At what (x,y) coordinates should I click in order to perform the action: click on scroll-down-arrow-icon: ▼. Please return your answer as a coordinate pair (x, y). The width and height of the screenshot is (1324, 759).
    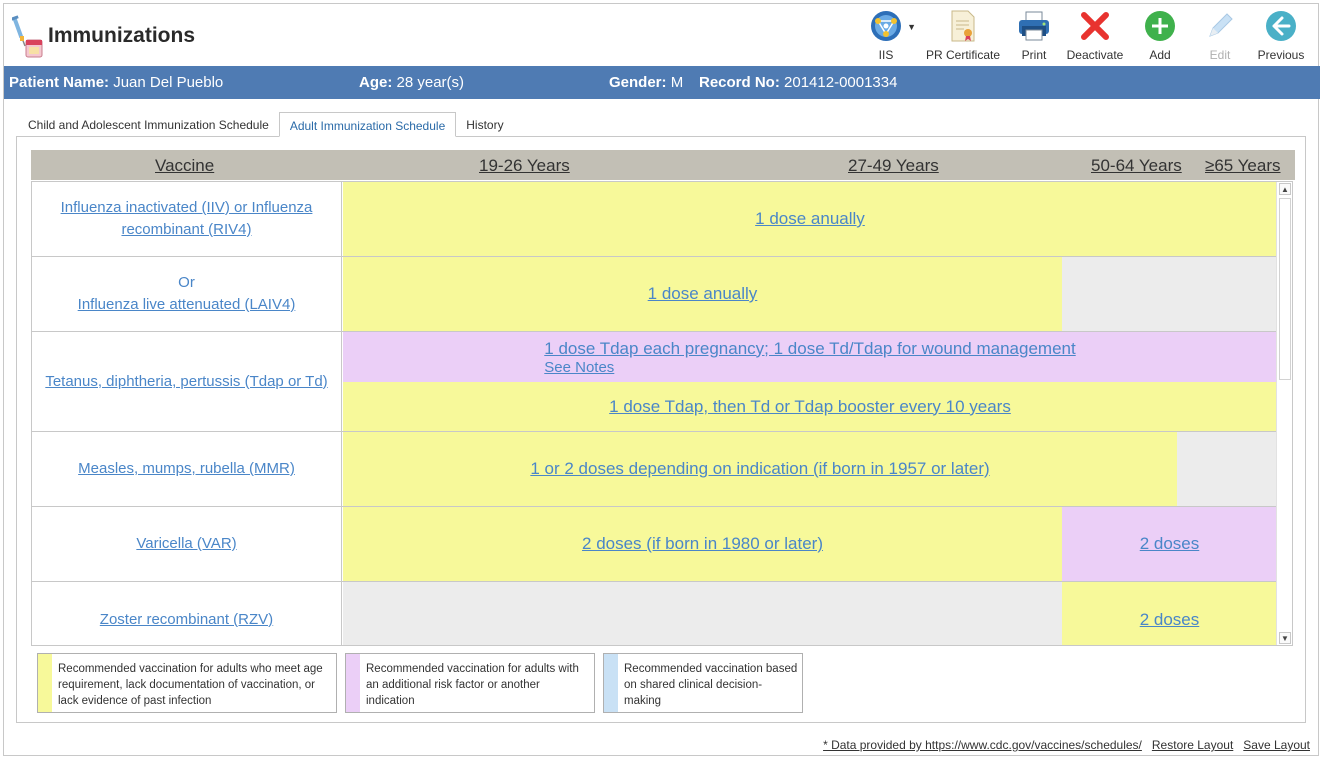
    Looking at the image, I should click on (1285, 638).